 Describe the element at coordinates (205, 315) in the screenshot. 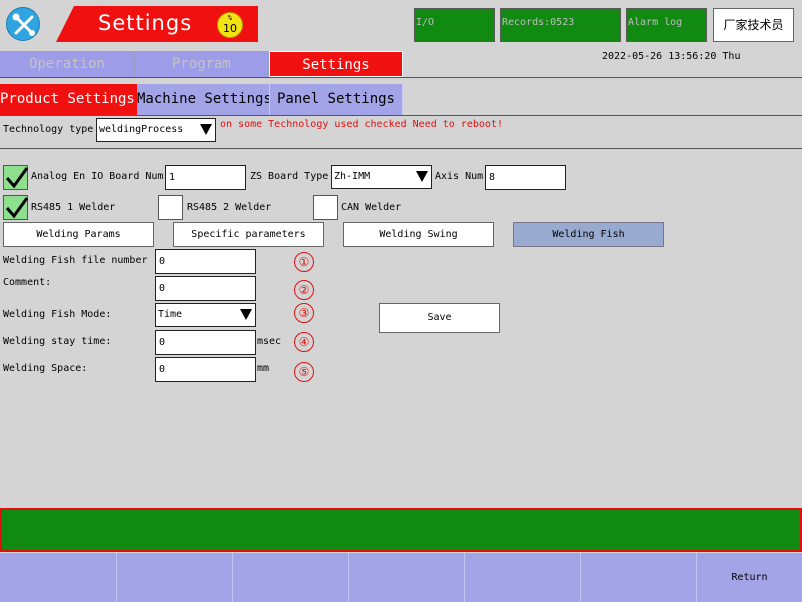

I see `fish-mode-select: Time` at that location.